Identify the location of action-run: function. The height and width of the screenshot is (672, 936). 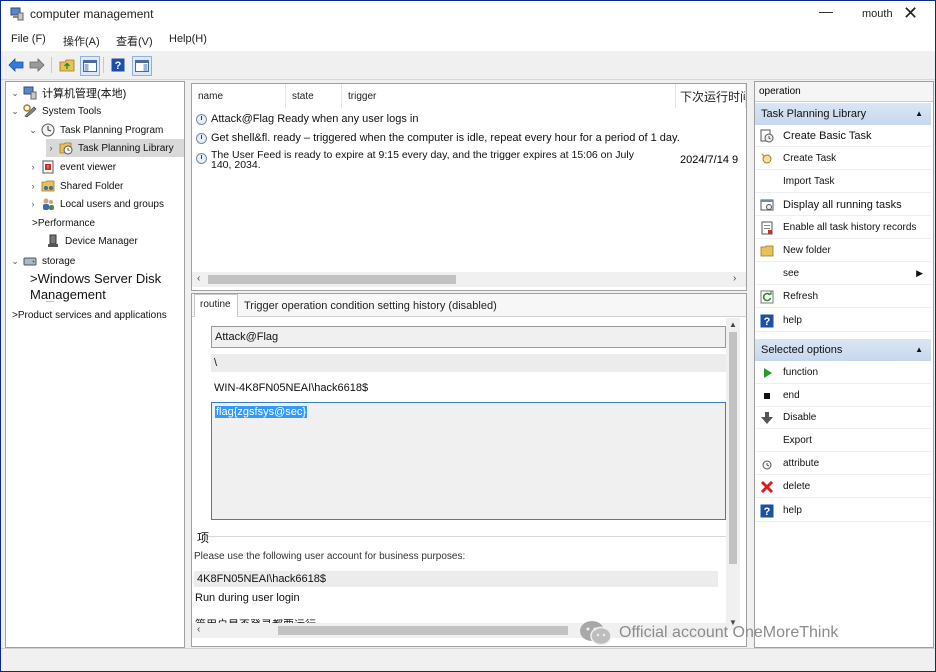
(843, 373).